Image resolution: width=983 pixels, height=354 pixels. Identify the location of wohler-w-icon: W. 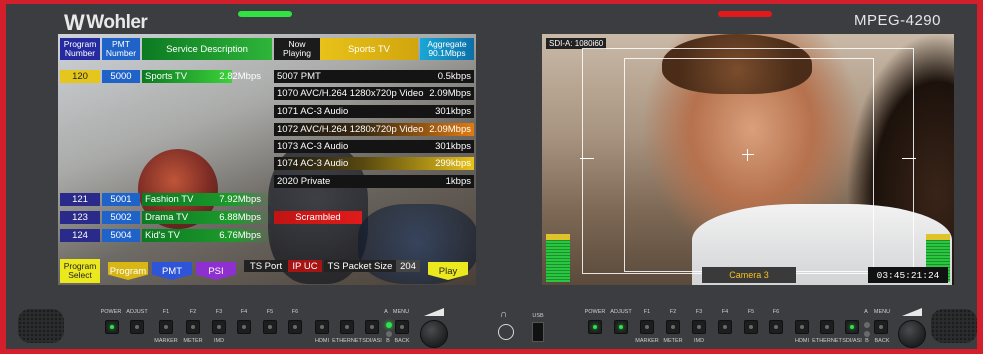
(74, 22).